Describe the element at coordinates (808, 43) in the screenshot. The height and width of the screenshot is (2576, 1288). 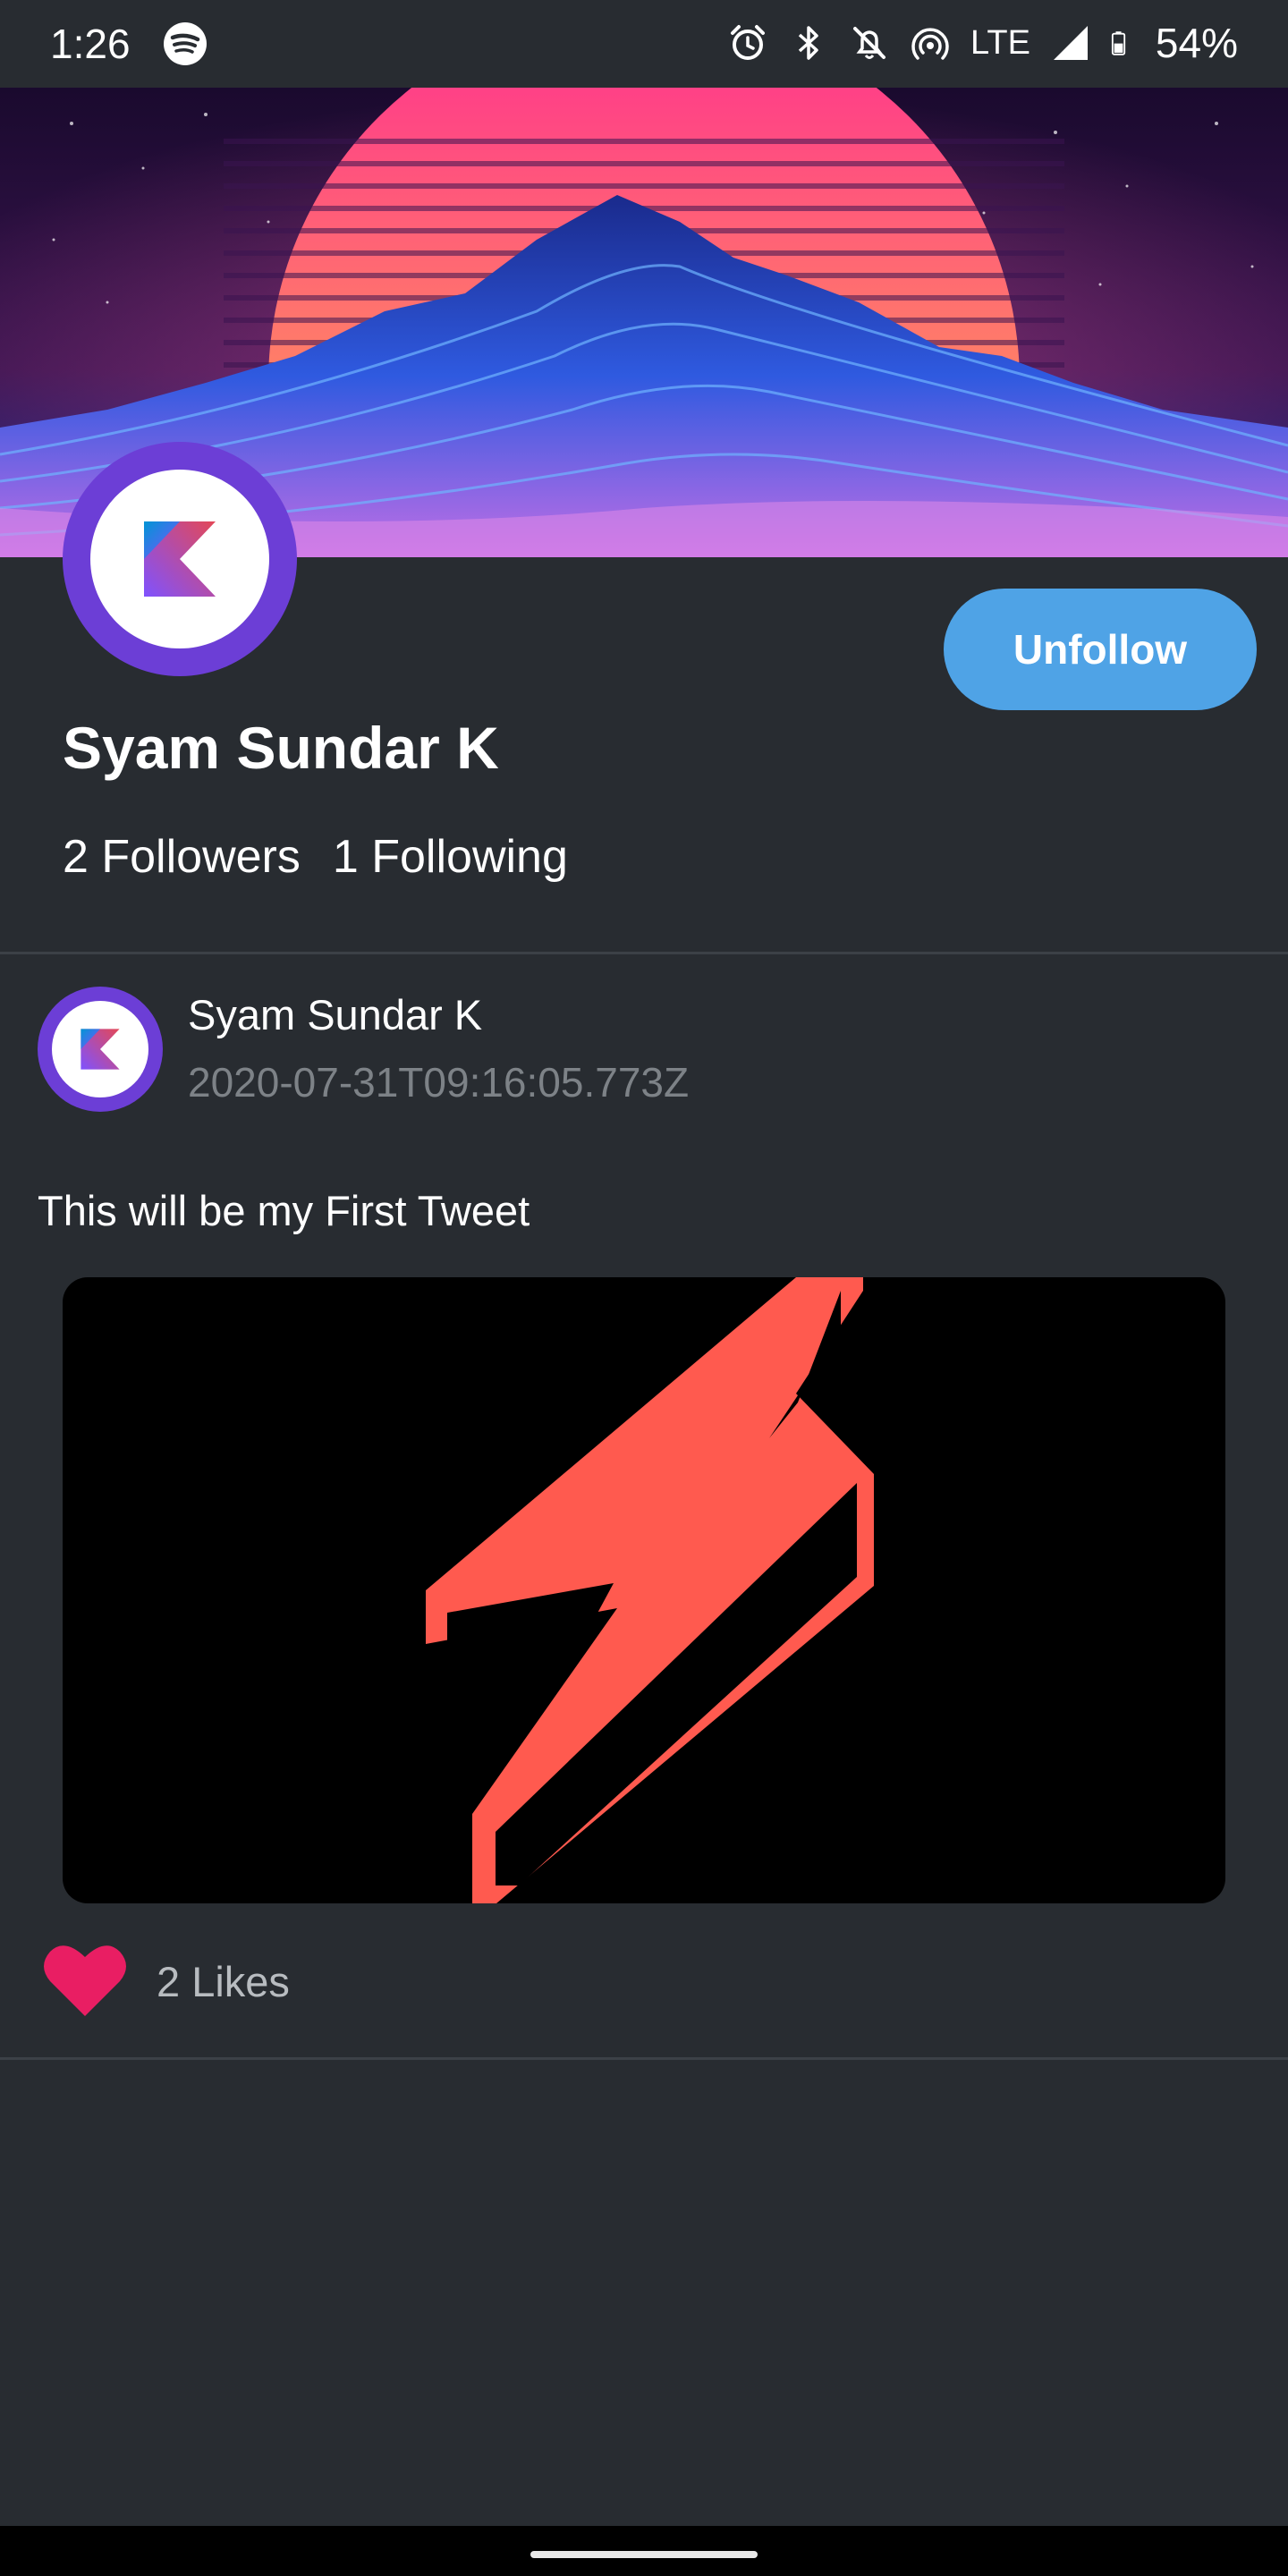
I see `bluetooth-icon` at that location.